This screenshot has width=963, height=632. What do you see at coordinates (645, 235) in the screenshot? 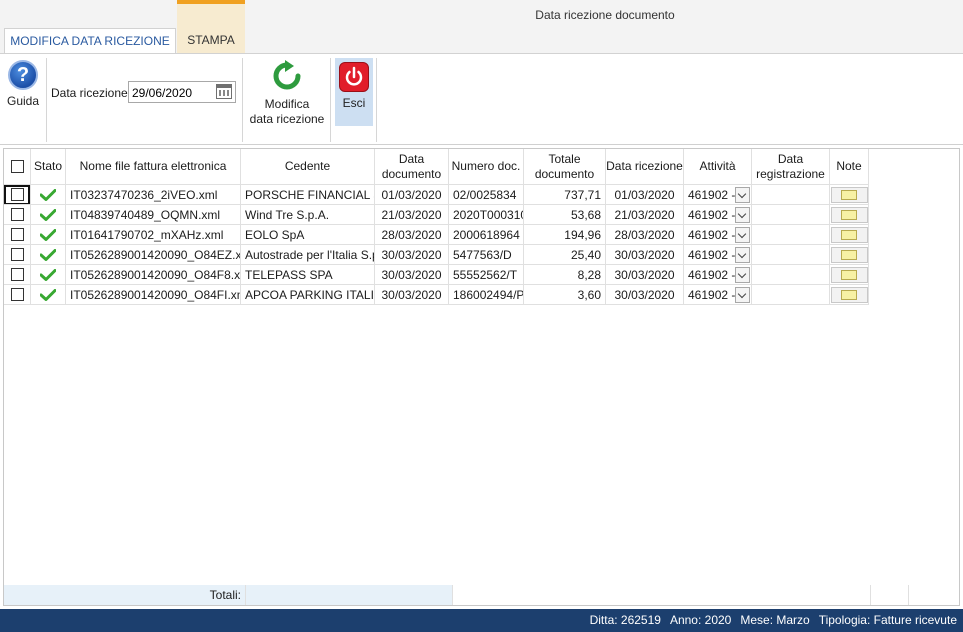
I see `data-ricezione-cell: 28/03/2020` at bounding box center [645, 235].